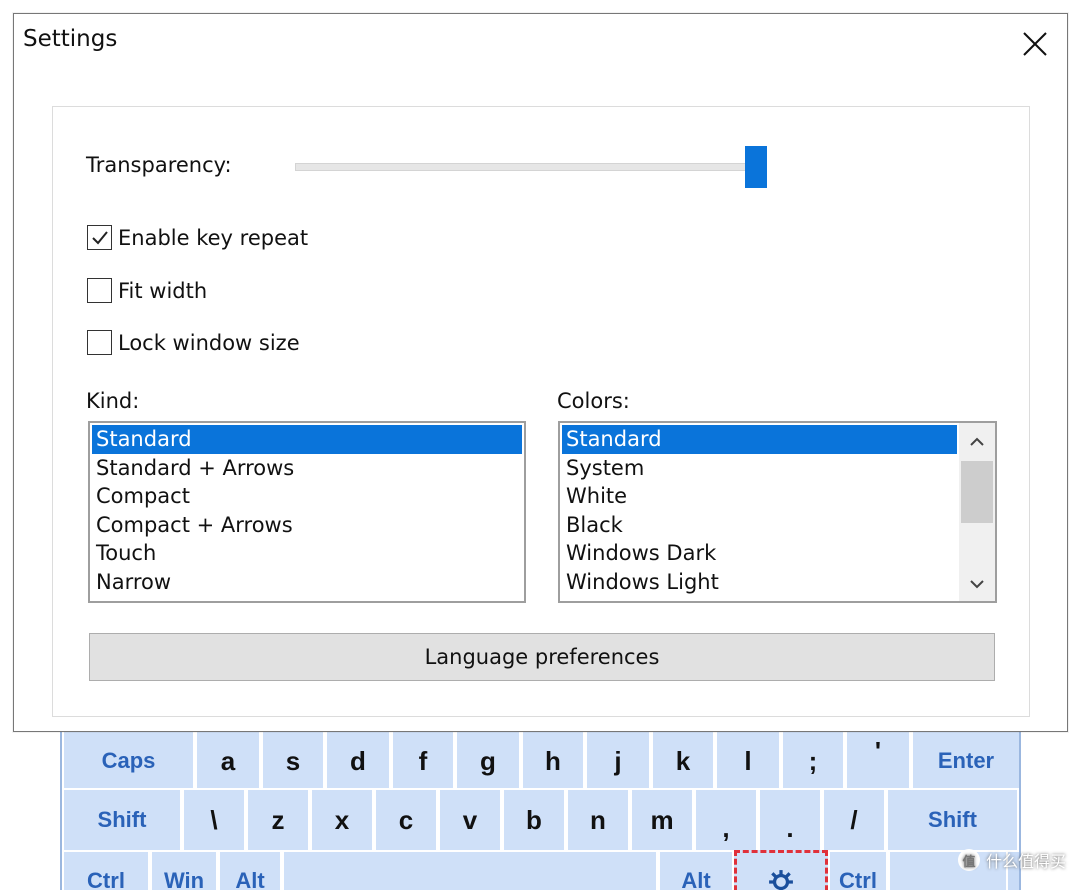  I want to click on kind-item-touch: Touch, so click(307, 553).